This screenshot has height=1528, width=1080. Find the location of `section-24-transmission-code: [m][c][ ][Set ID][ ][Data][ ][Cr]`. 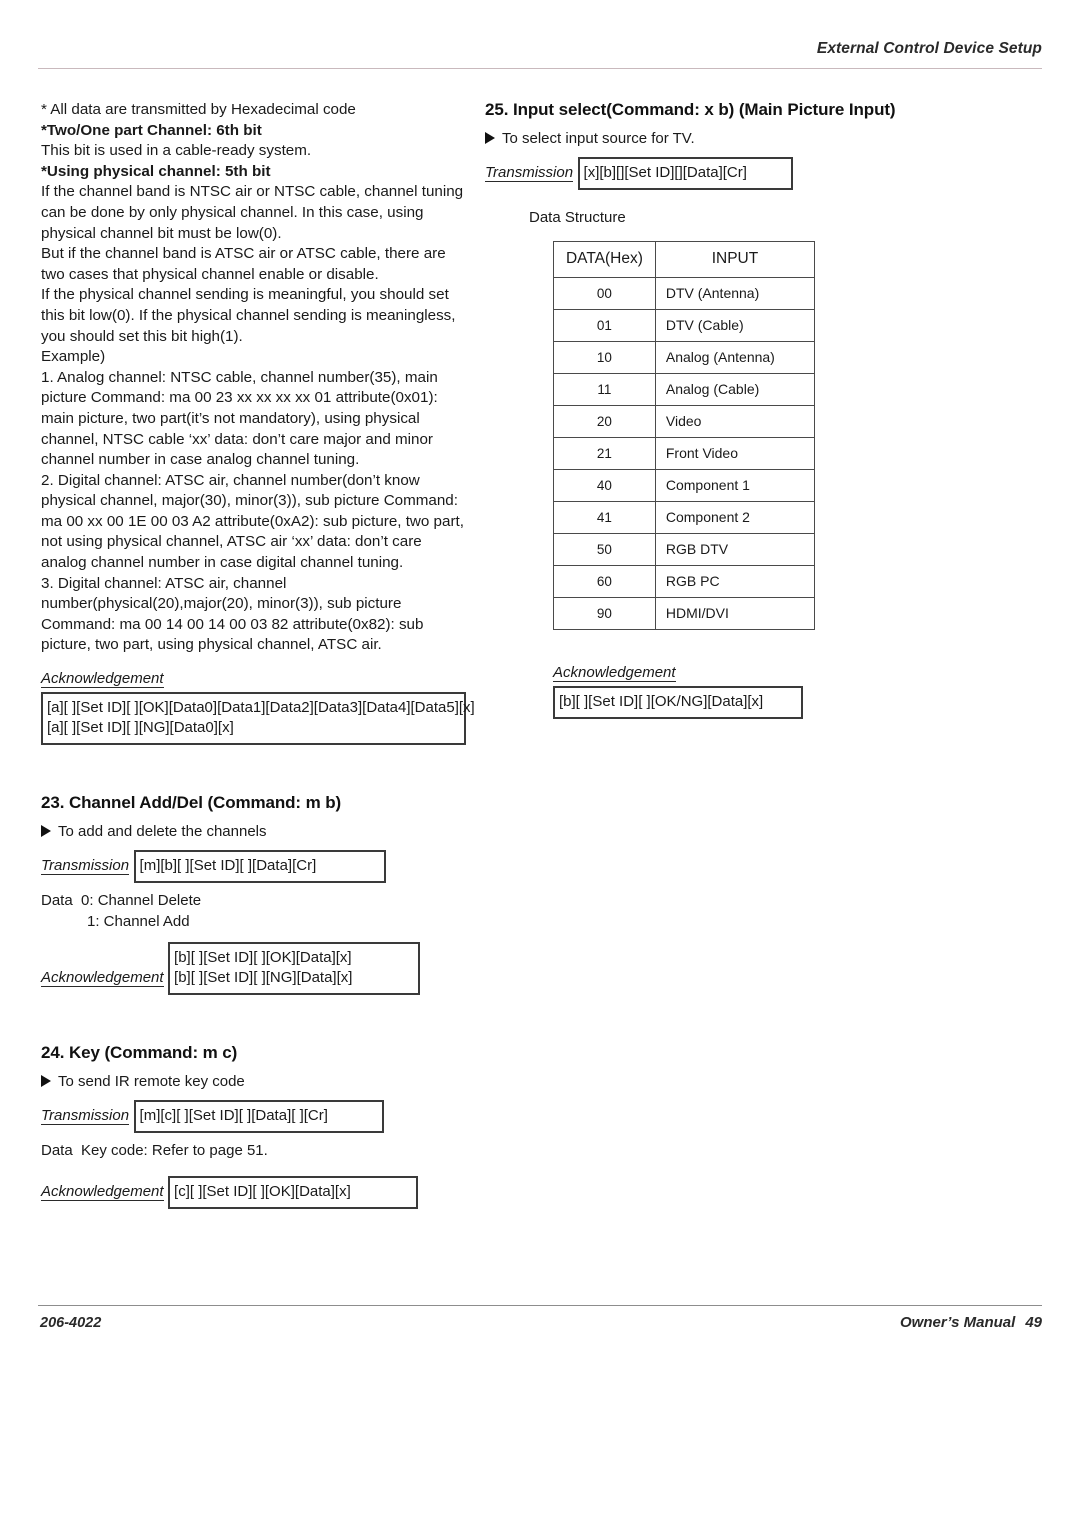

section-24-transmission-code: [m][c][ ][Set ID][ ][Data][ ][Cr] is located at coordinates (233, 1116).